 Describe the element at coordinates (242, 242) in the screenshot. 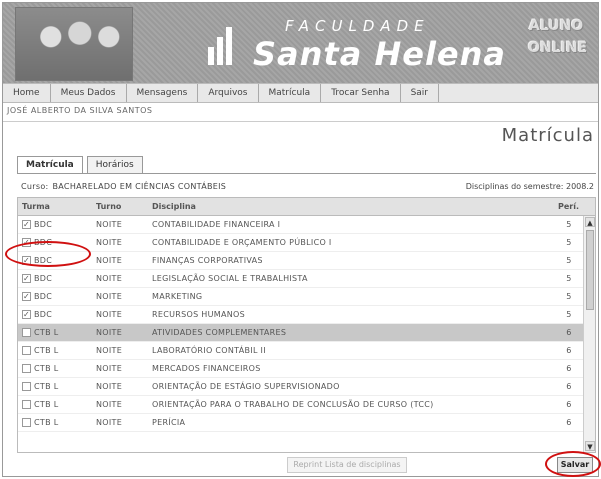

I see `cell-disciplina: CONTABILIDADE E ORÇAMENTO PÚBLICO I` at that location.